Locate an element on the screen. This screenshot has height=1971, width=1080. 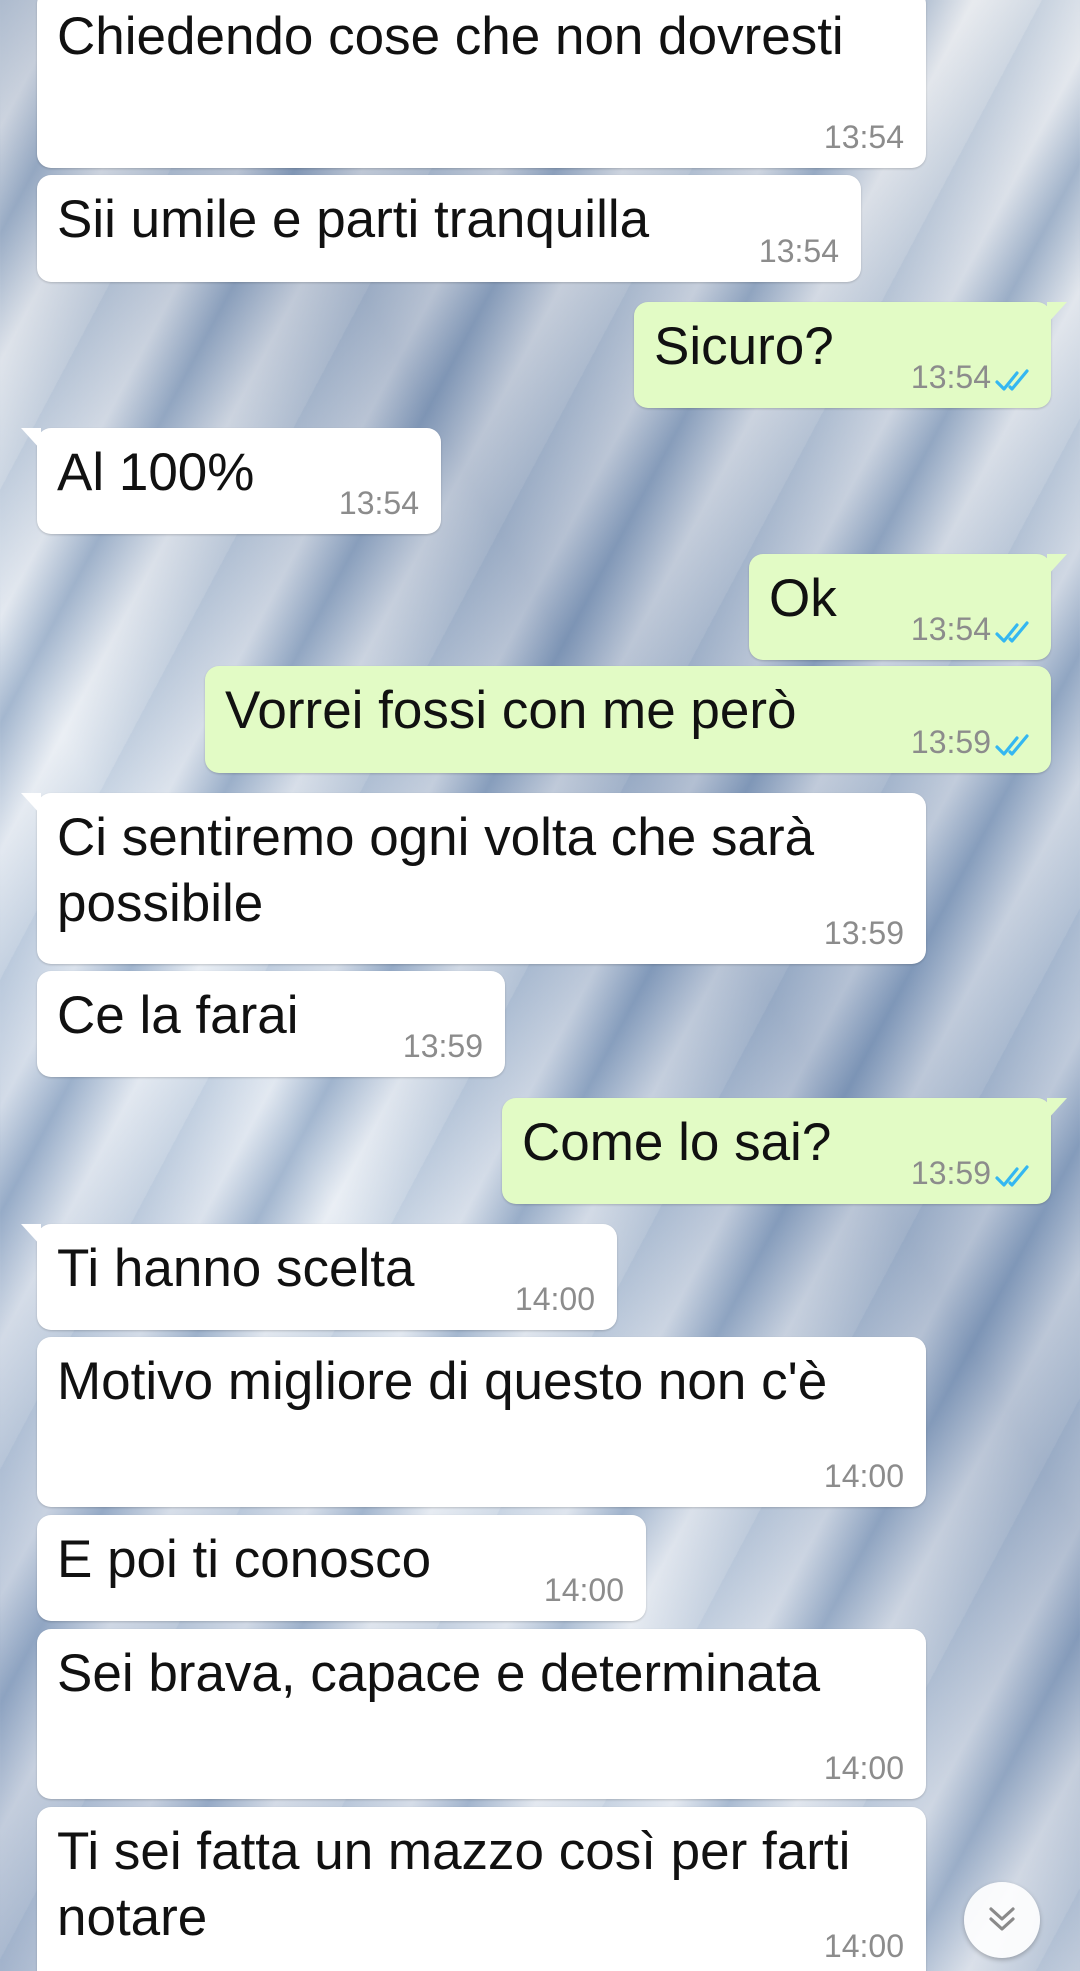
message-bubble-incoming: E poi ti conosco 14:00 is located at coordinates (341, 1568).